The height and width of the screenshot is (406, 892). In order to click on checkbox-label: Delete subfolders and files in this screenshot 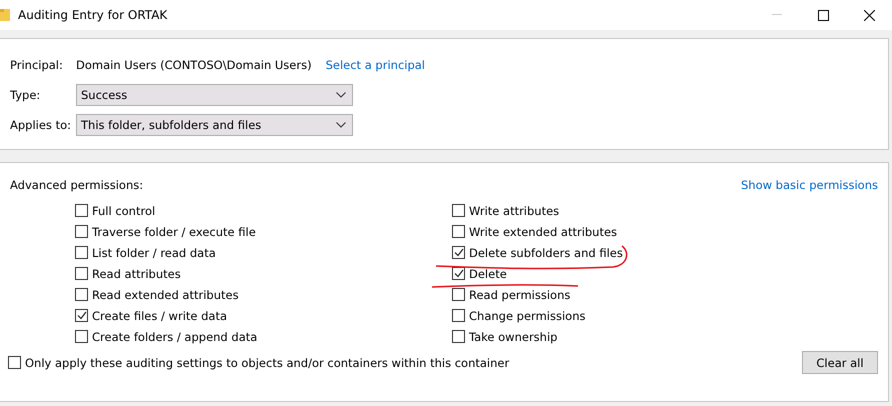, I will do `click(546, 253)`.